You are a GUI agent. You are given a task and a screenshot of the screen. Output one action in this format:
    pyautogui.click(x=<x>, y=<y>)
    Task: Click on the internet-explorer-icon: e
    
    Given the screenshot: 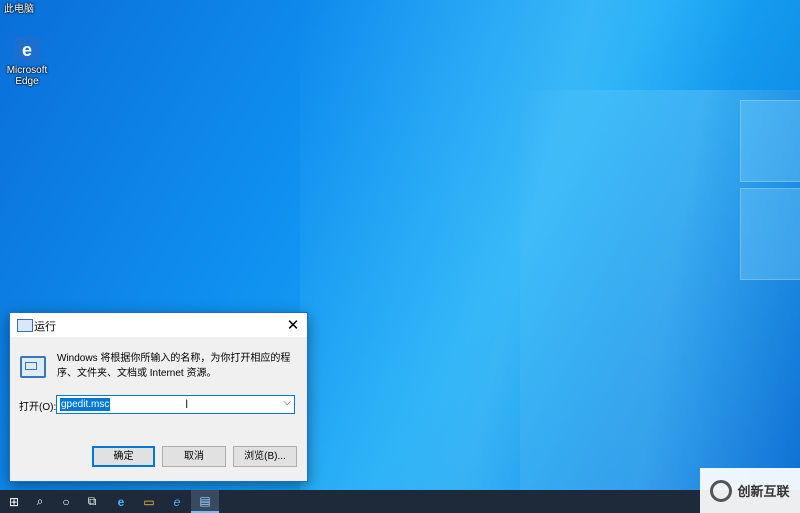 What is the action you would take?
    pyautogui.click(x=177, y=501)
    